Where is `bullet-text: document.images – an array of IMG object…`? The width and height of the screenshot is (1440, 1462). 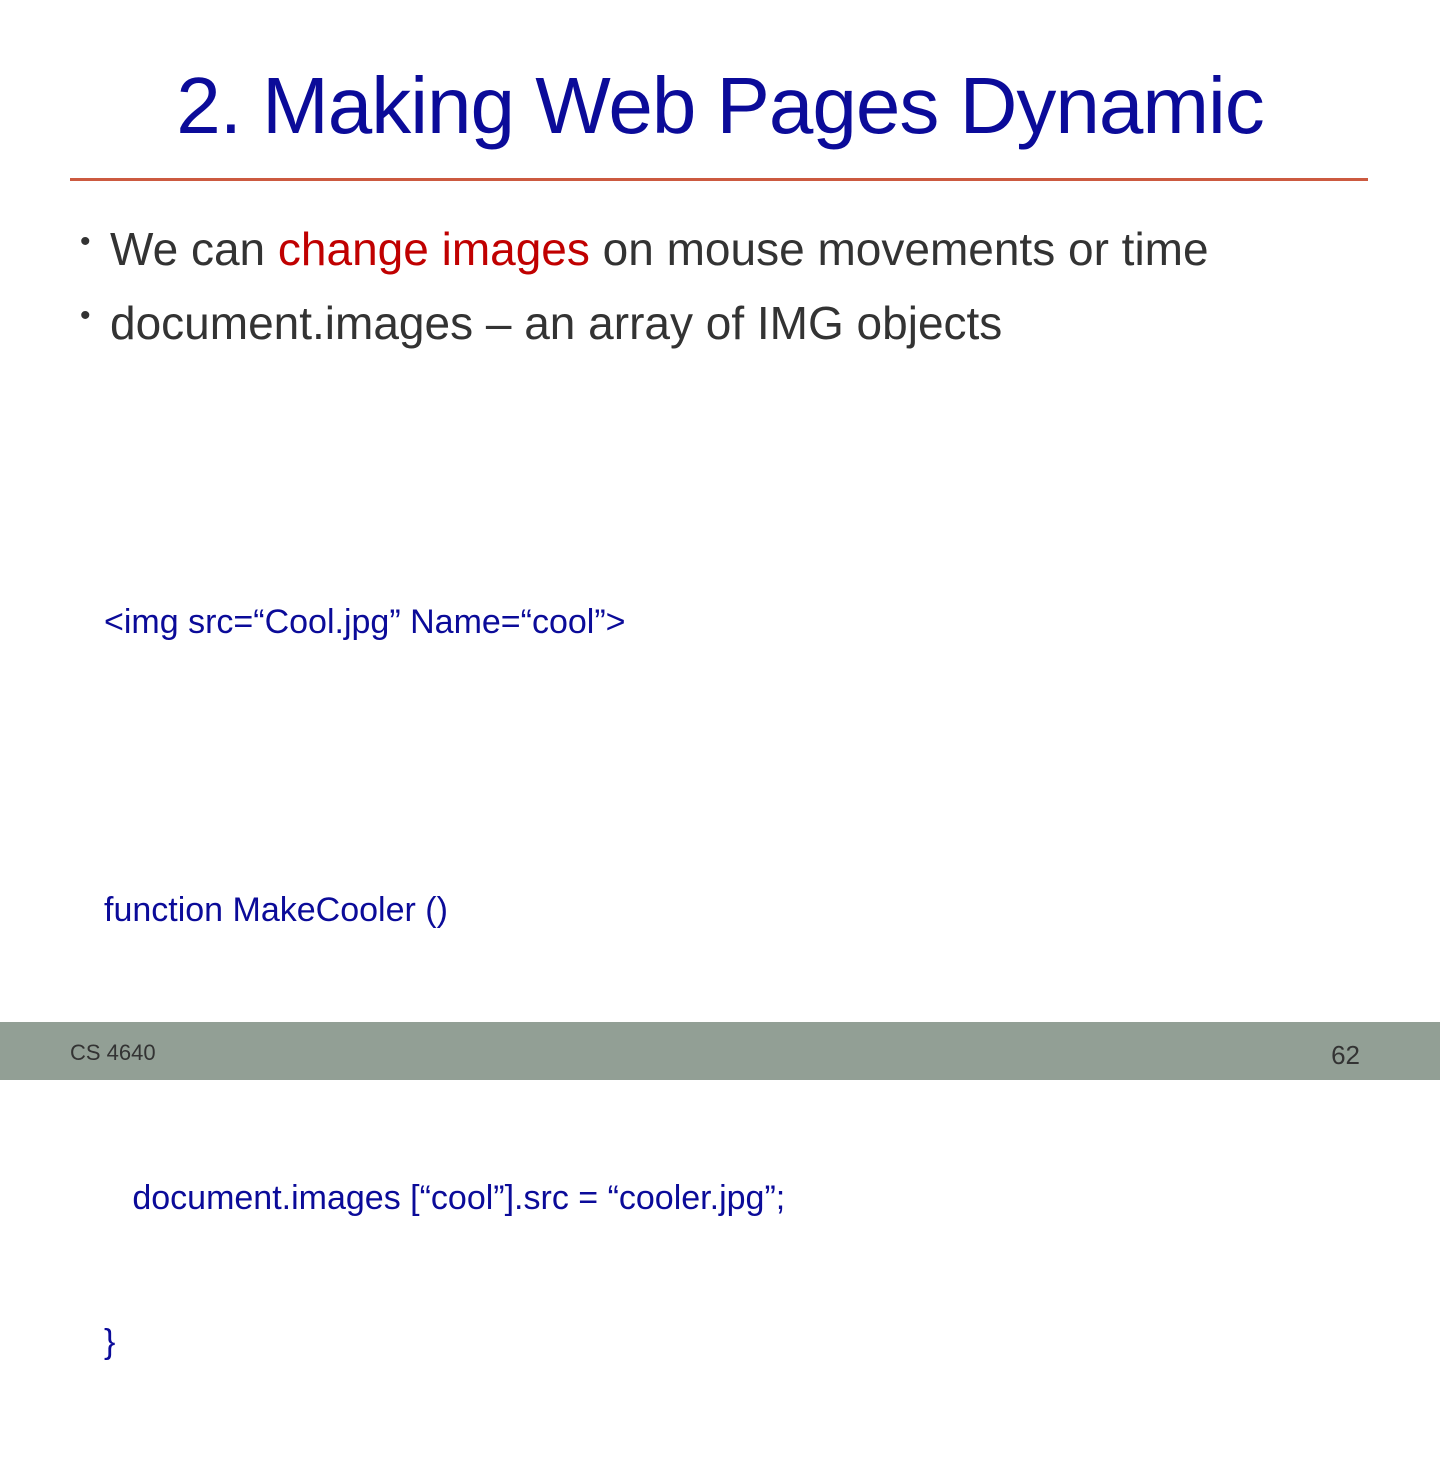
bullet-text: document.images – an array of IMG object… is located at coordinates (556, 323).